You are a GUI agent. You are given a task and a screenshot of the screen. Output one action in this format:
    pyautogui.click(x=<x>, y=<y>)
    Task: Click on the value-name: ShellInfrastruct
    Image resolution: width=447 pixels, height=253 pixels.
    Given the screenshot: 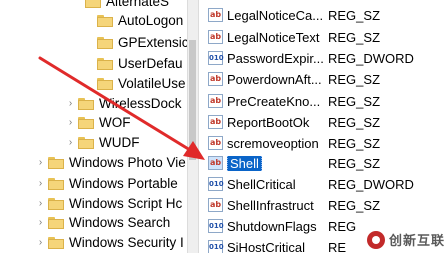 What is the action you would take?
    pyautogui.click(x=270, y=205)
    